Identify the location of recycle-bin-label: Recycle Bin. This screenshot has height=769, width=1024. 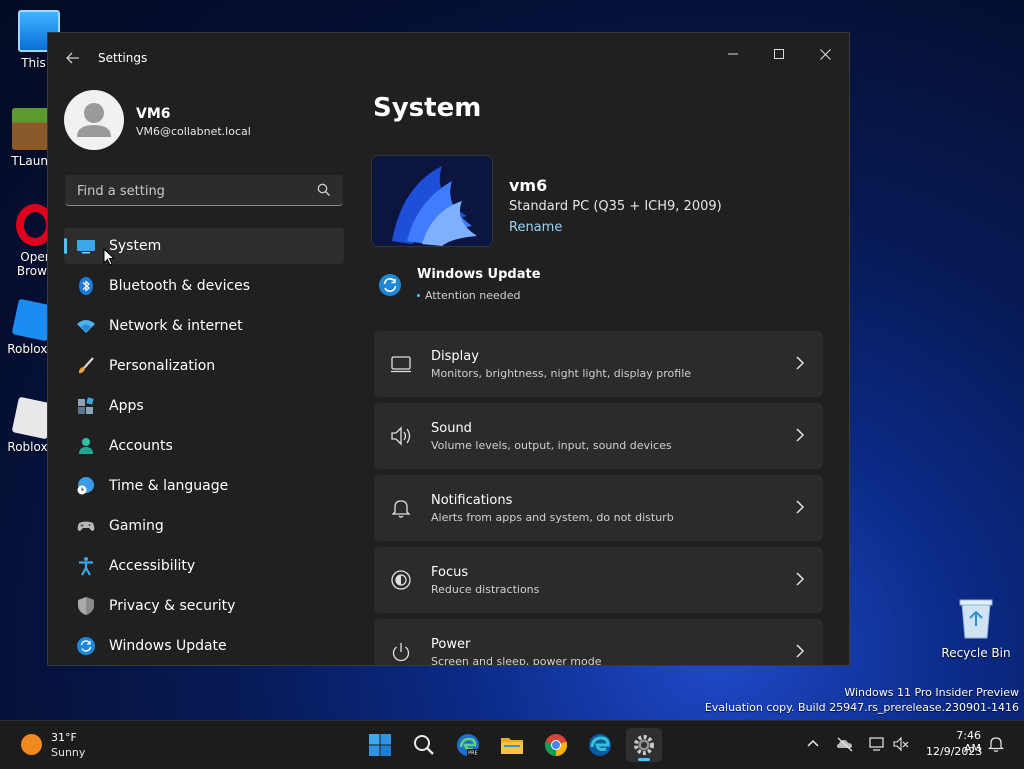
(976, 653).